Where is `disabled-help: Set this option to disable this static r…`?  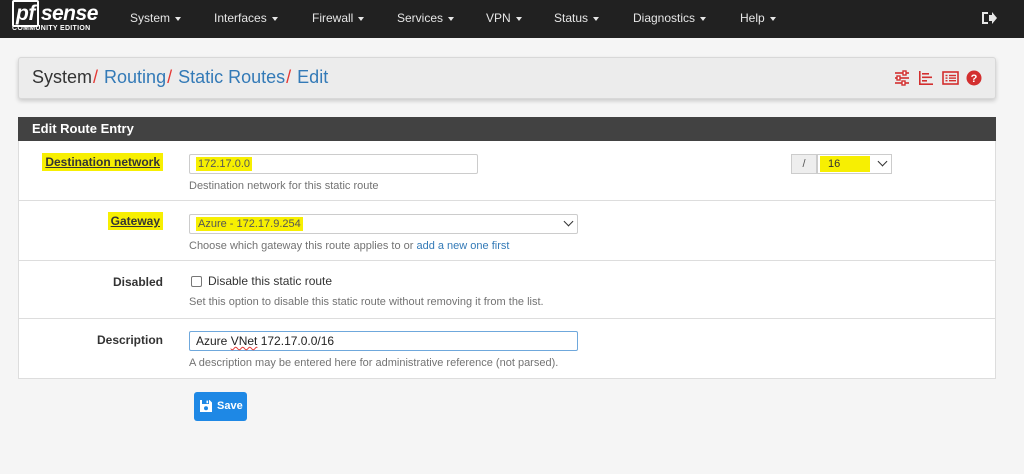
disabled-help: Set this option to disable this static r… is located at coordinates (366, 302).